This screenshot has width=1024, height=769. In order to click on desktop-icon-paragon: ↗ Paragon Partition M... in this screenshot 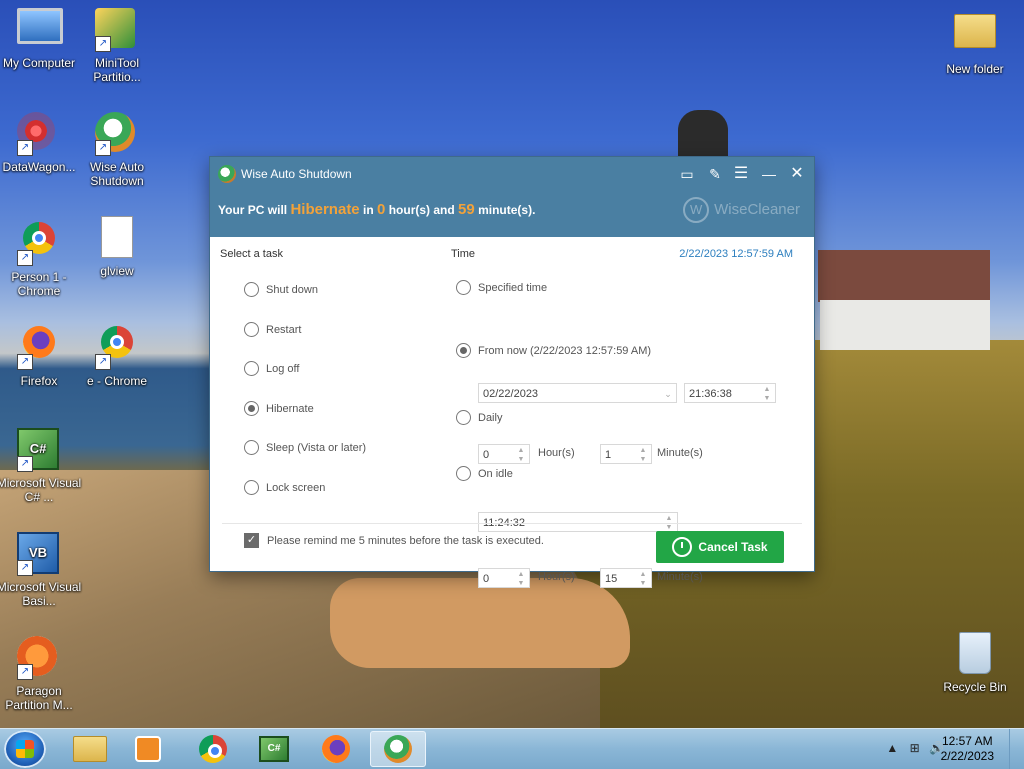, I will do `click(41, 674)`.